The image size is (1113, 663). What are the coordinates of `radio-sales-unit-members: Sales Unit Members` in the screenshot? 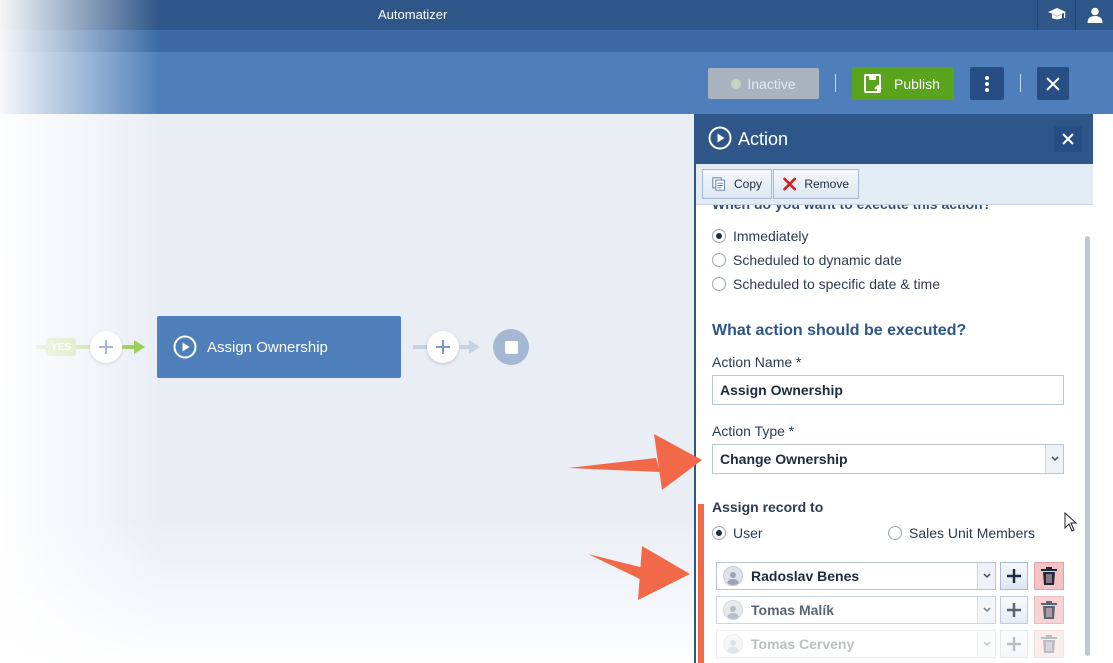 It's located at (961, 533).